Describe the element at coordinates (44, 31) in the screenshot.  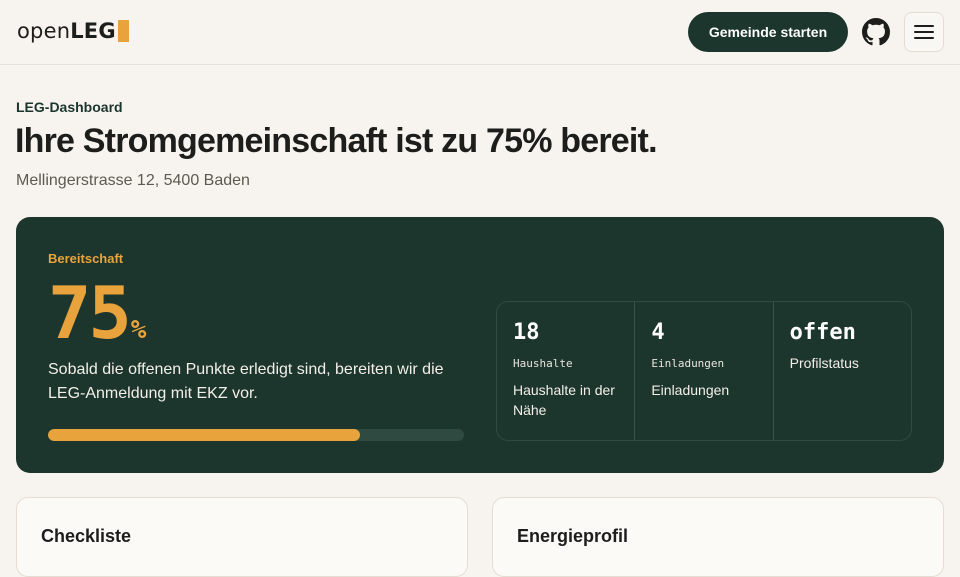
I see `logo-text-open: open` at that location.